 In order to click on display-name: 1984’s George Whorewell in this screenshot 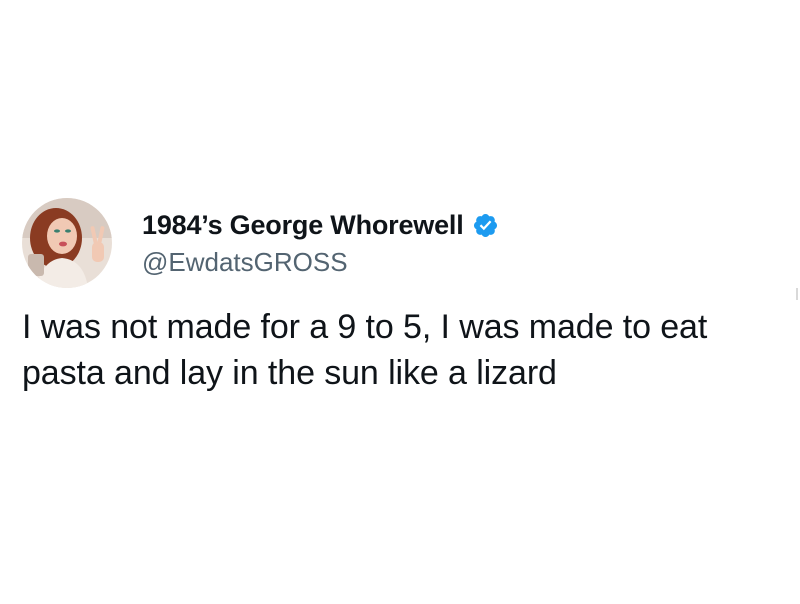, I will do `click(303, 225)`.